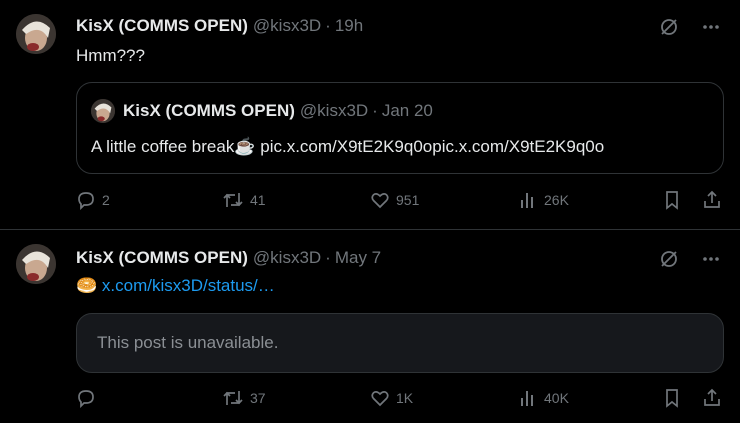 The image size is (740, 423). Describe the element at coordinates (258, 200) in the screenshot. I see `repost-count: 41` at that location.